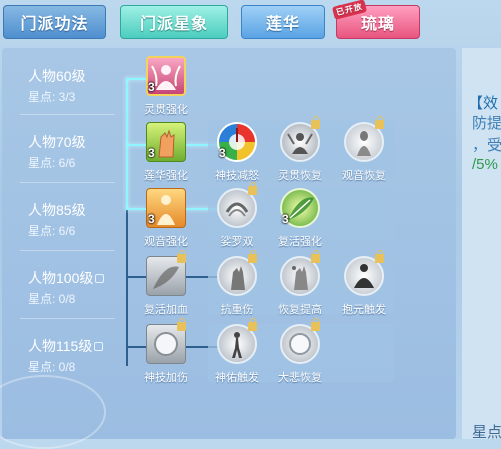 The height and width of the screenshot is (449, 501). I want to click on skill-name: 大悲恢复, so click(300, 378).